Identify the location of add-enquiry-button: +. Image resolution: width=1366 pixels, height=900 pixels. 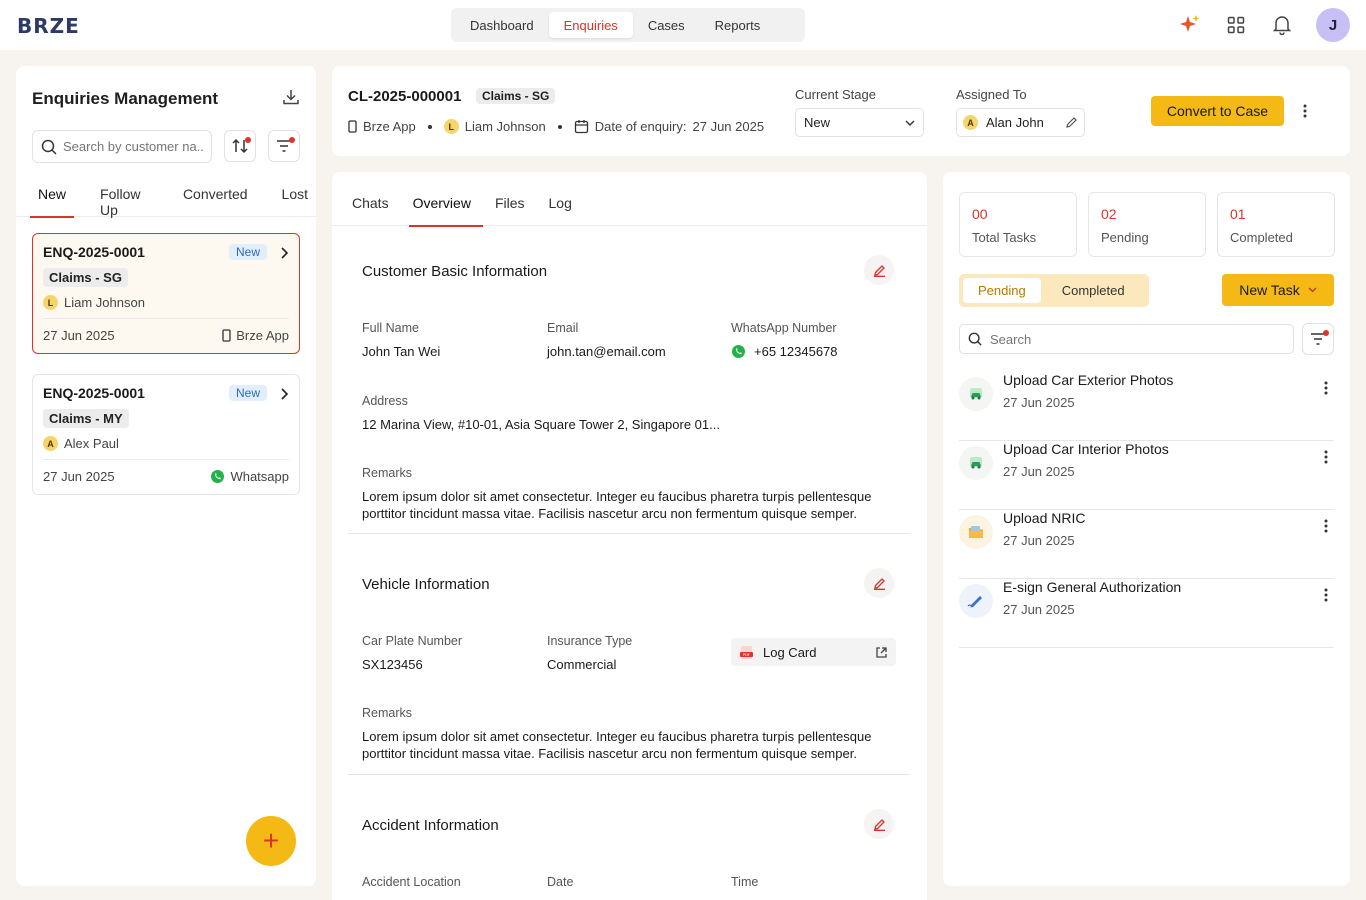
(271, 841).